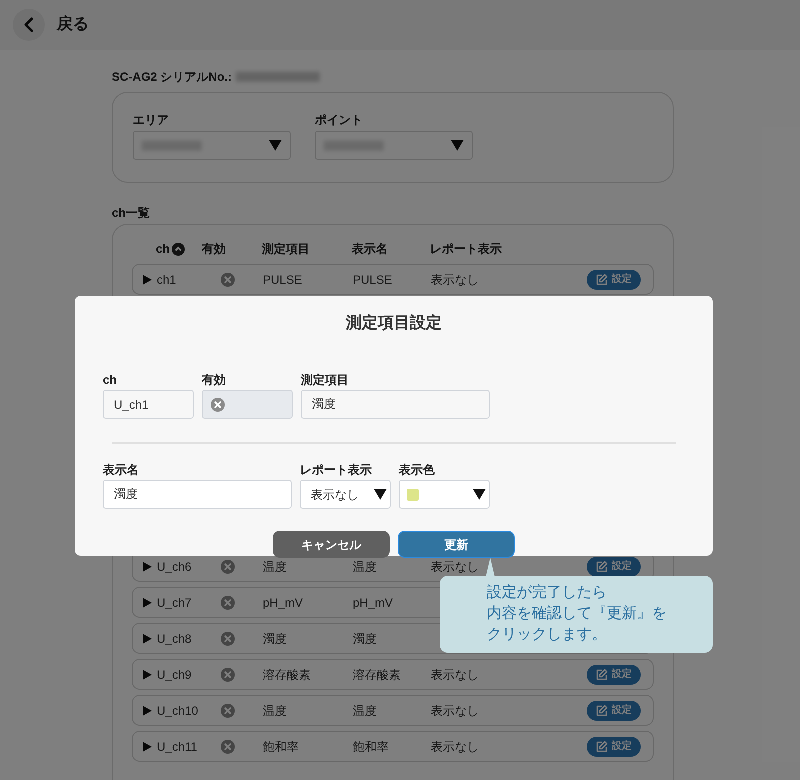 This screenshot has height=780, width=800. Describe the element at coordinates (166, 280) in the screenshot. I see `table-cell-text: ch1` at that location.